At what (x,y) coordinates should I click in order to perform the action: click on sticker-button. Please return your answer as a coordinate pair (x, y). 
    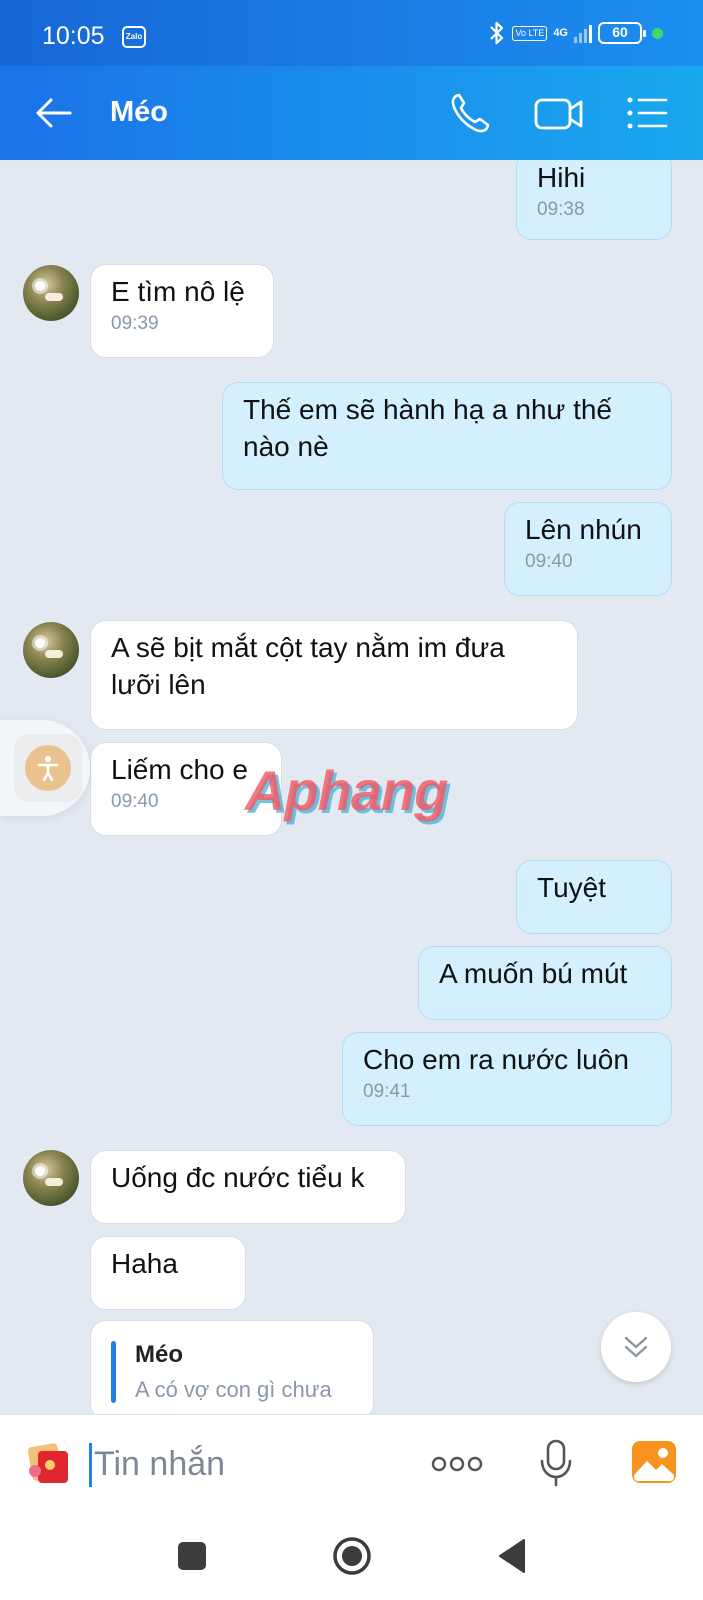
    Looking at the image, I should click on (48, 1464).